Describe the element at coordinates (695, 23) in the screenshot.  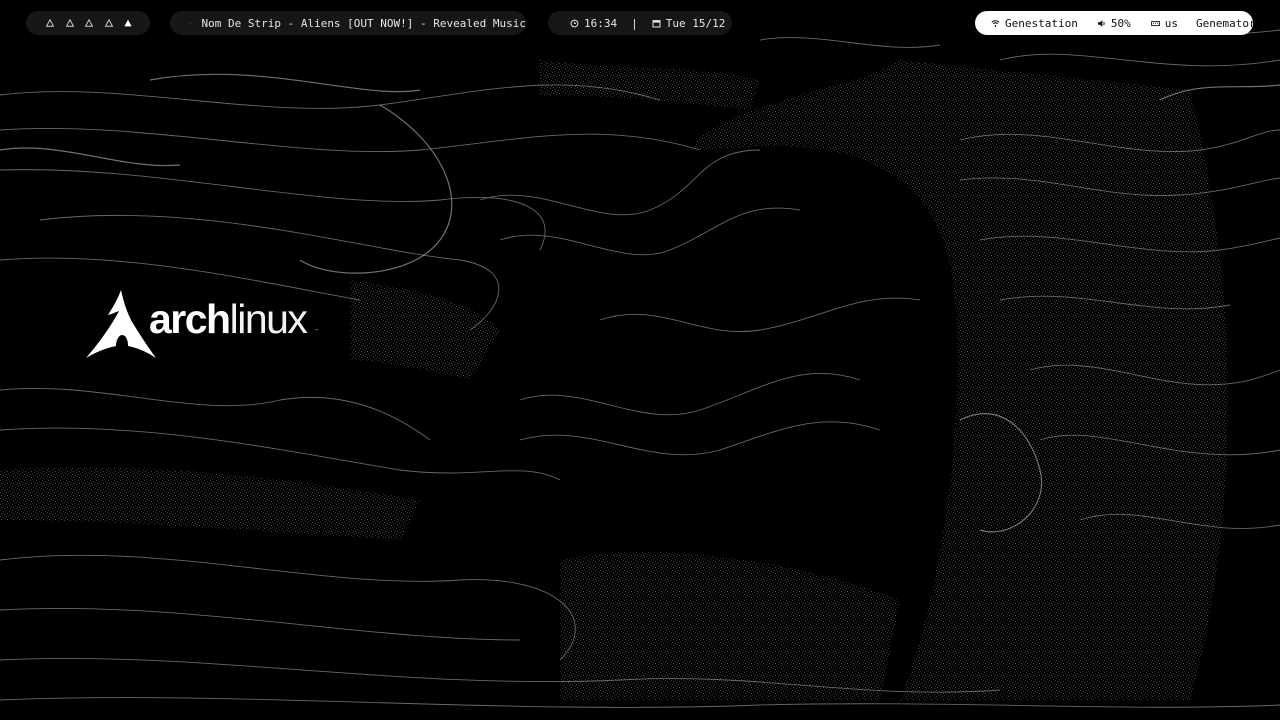
I see `clock-date: Tue 15/12` at that location.